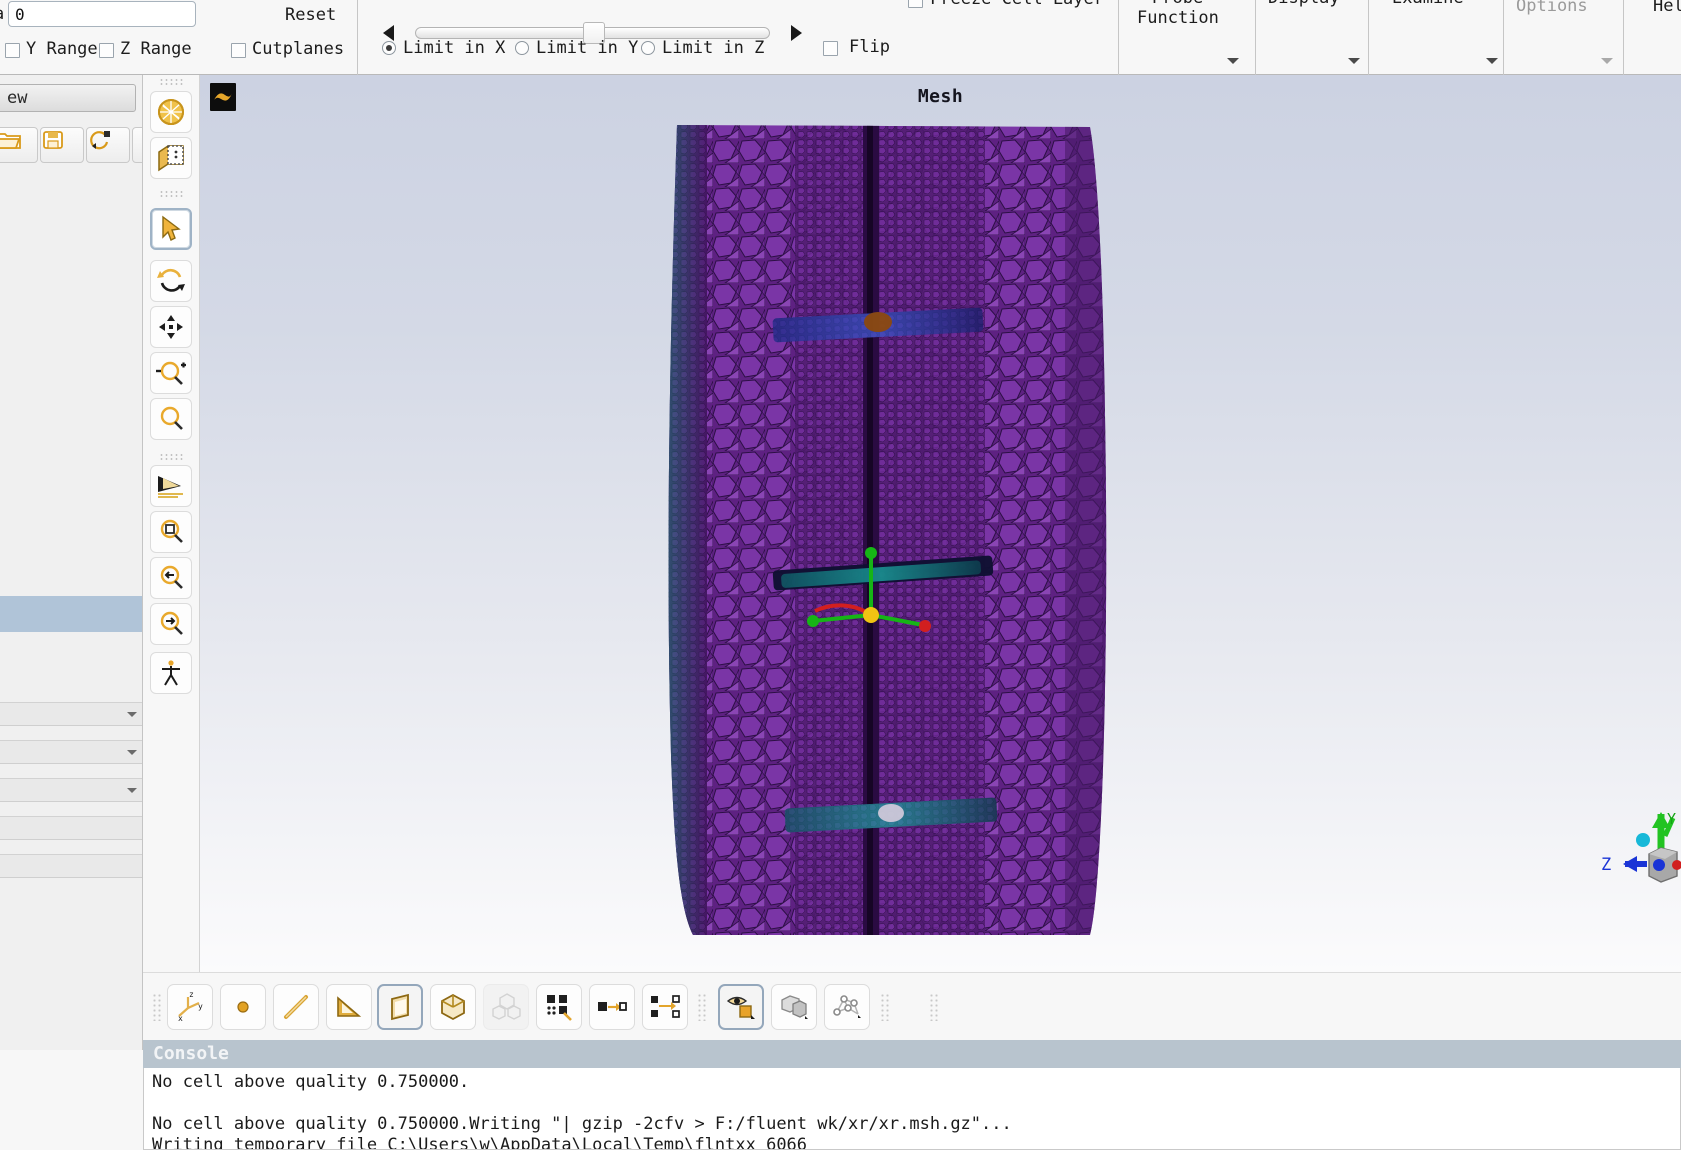 This screenshot has width=1681, height=1150. Describe the element at coordinates (1177, 4) in the screenshot. I see `probe-function-label-line1: Probe` at that location.